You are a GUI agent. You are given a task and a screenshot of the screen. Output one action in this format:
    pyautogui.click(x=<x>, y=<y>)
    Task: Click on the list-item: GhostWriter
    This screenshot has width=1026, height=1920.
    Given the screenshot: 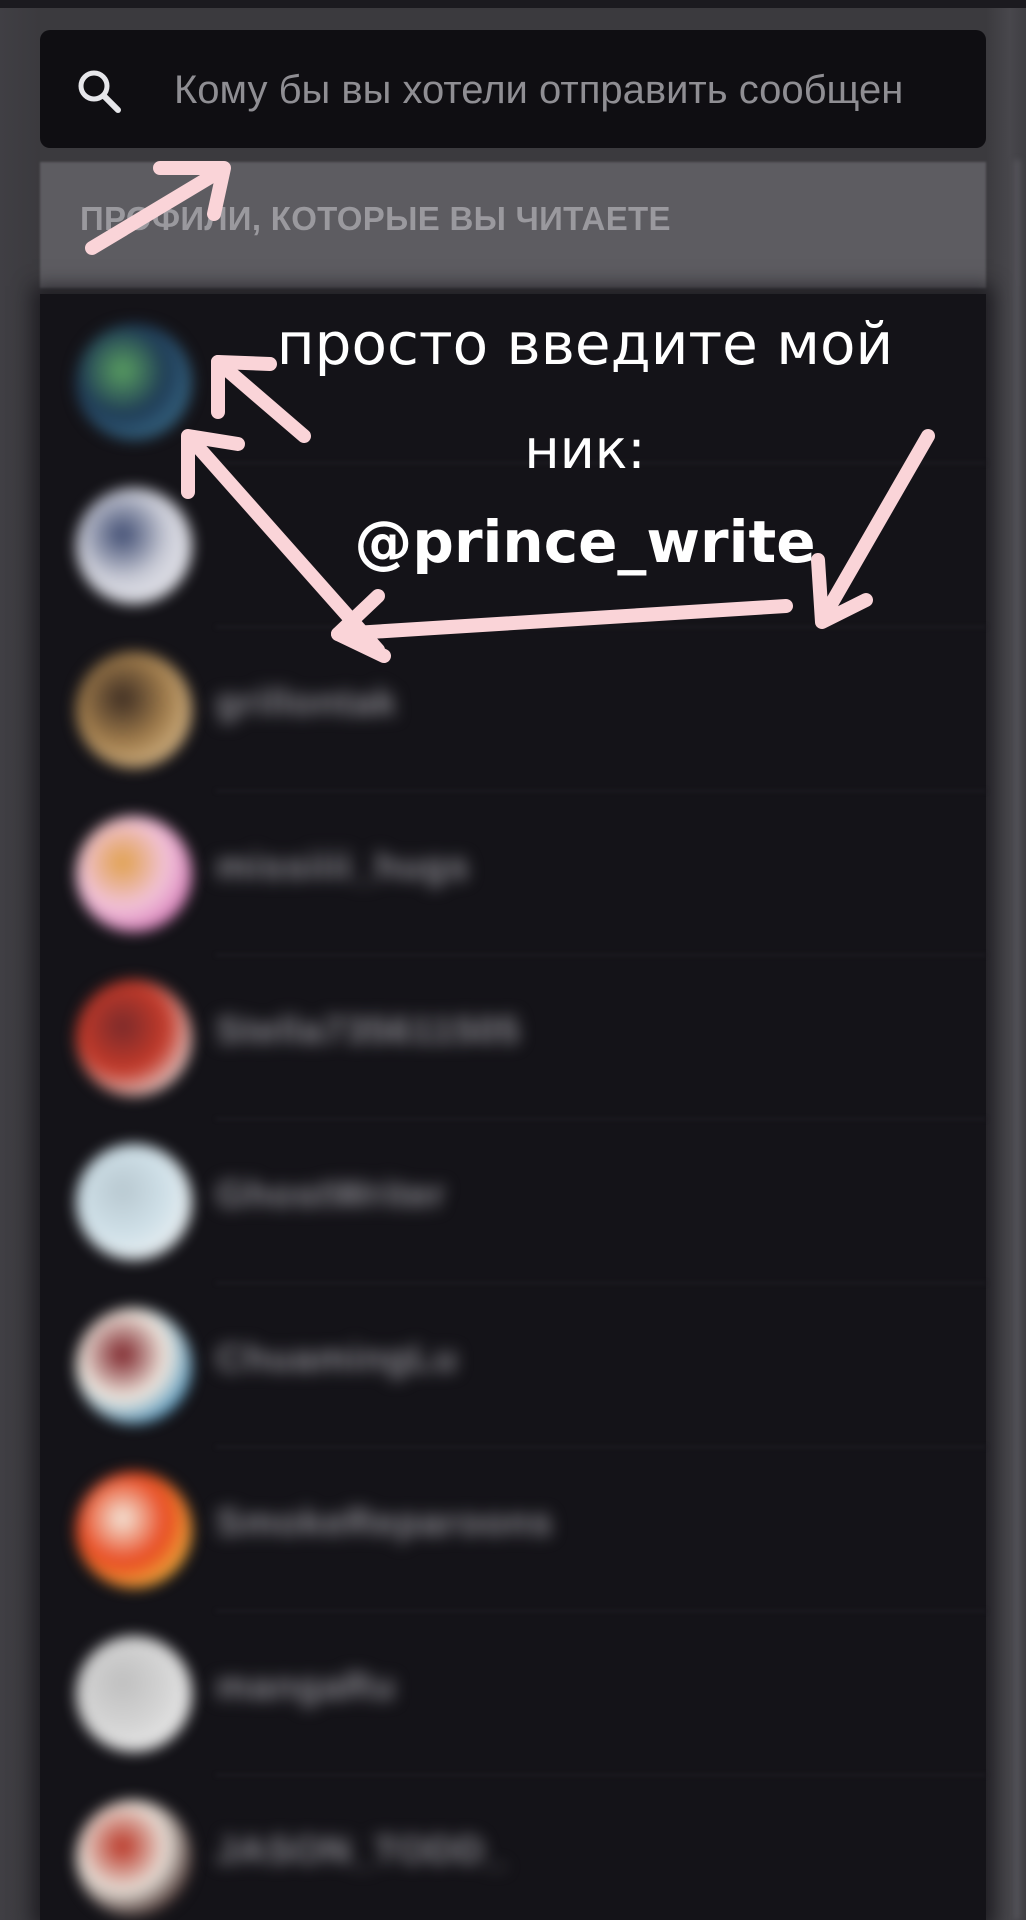 What is the action you would take?
    pyautogui.click(x=513, y=1202)
    